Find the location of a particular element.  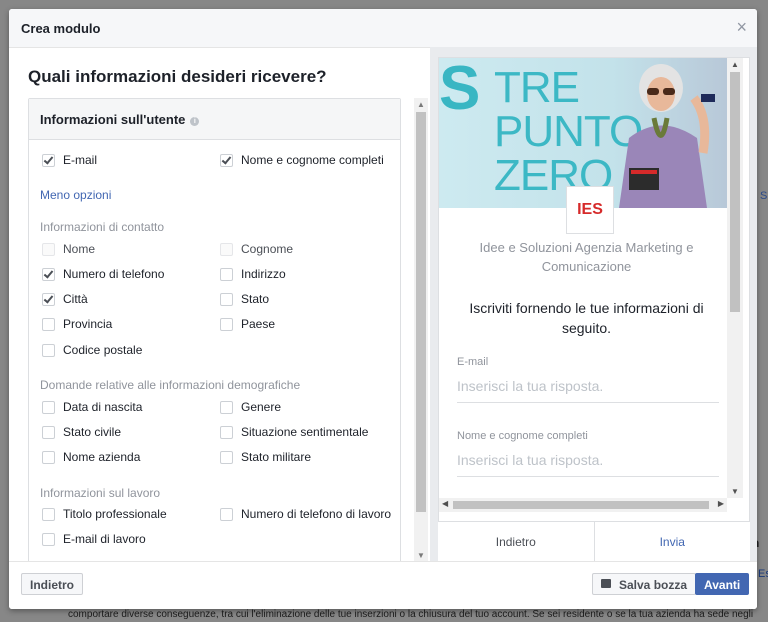

option-city: Città is located at coordinates (65, 299).